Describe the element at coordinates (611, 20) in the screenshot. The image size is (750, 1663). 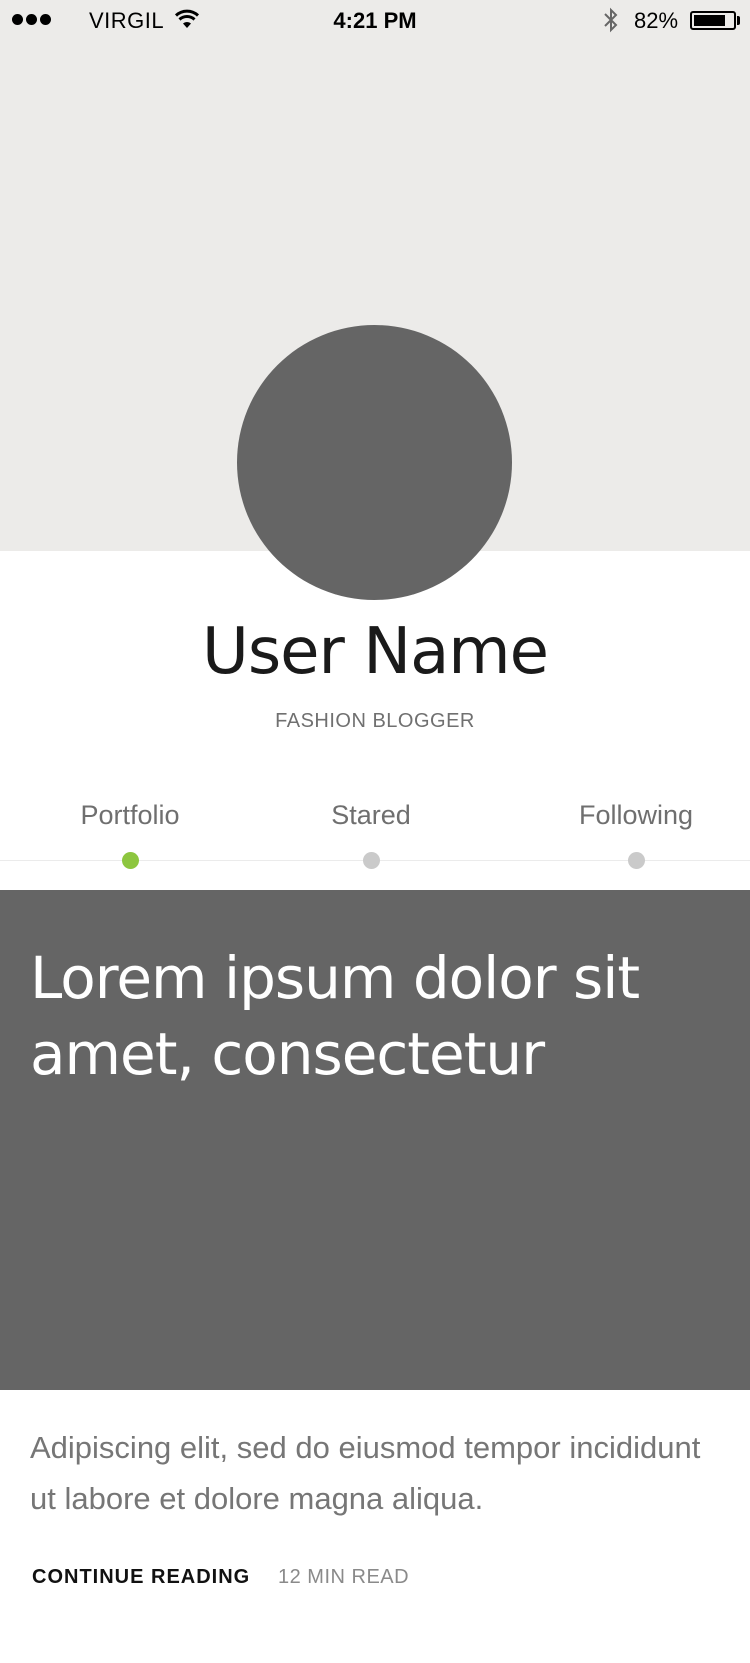
I see `bluetooth-icon` at that location.